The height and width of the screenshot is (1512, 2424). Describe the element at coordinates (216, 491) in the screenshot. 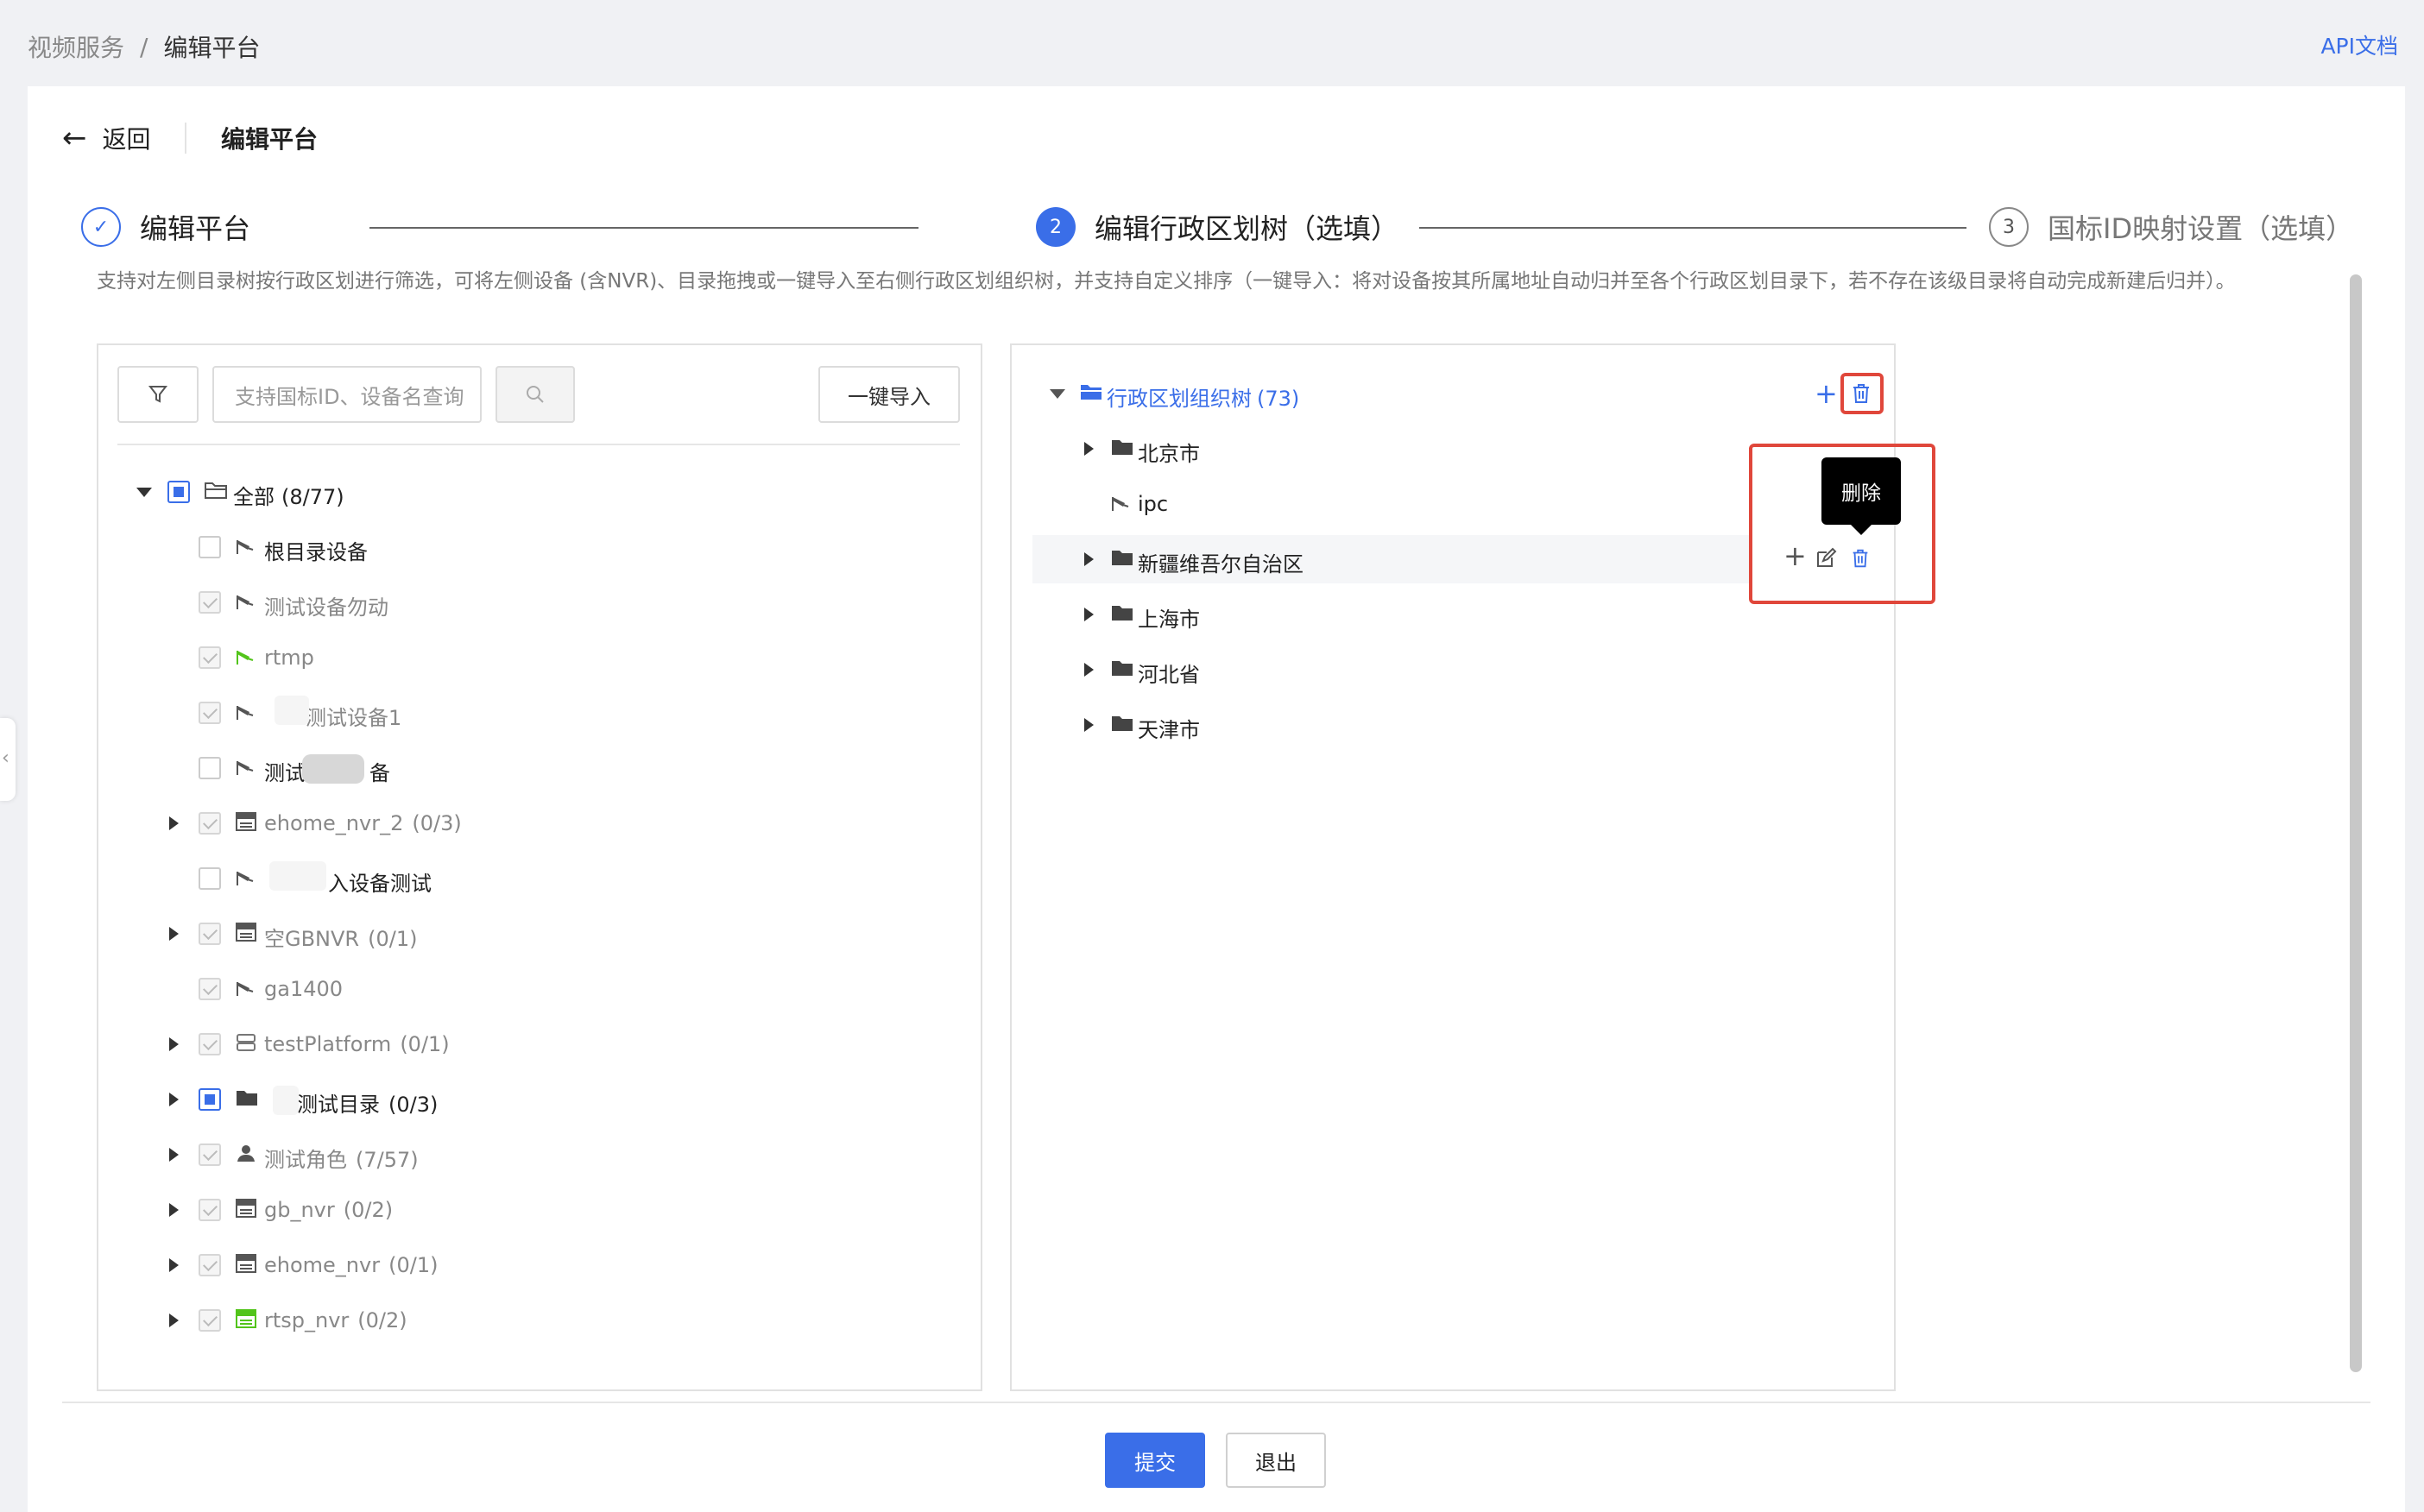

I see `folder-open-icon` at that location.